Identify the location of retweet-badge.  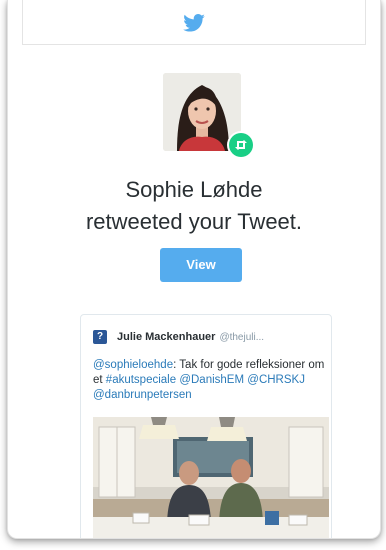
(241, 145).